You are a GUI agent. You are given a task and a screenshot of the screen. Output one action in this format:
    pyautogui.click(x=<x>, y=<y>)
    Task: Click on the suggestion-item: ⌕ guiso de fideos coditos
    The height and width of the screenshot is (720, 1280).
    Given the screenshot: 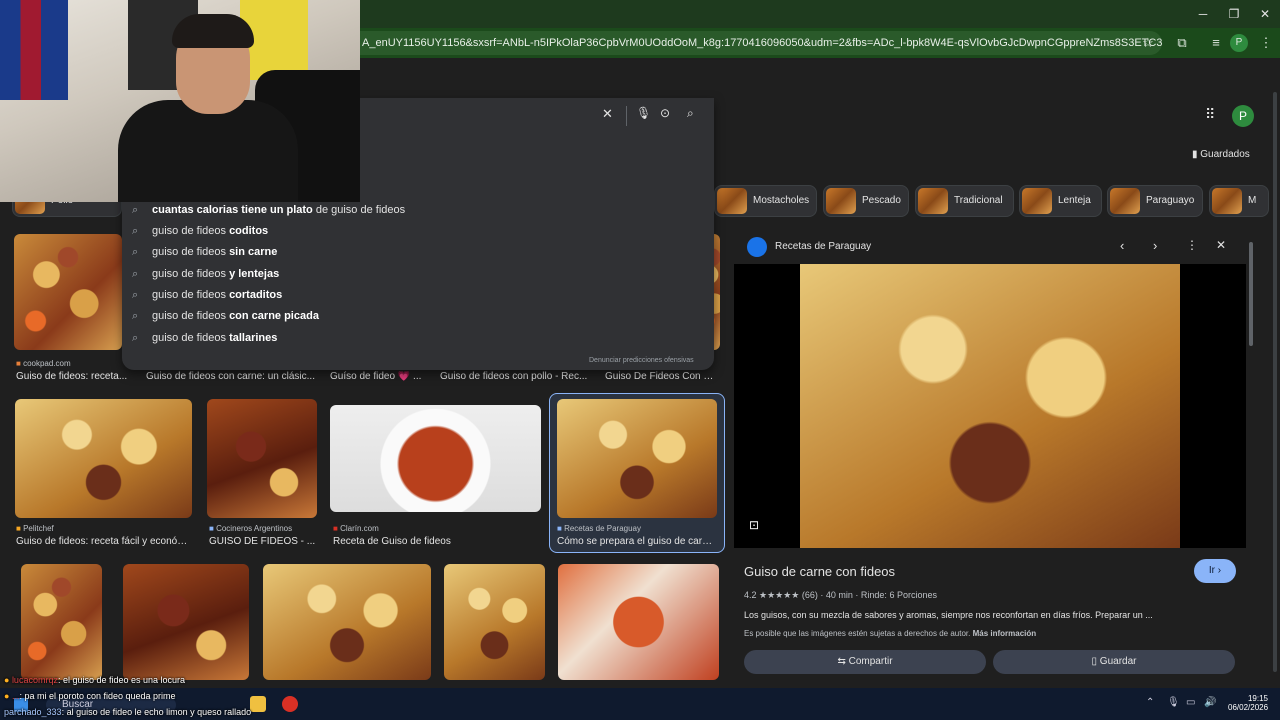 What is the action you would take?
    pyautogui.click(x=200, y=235)
    